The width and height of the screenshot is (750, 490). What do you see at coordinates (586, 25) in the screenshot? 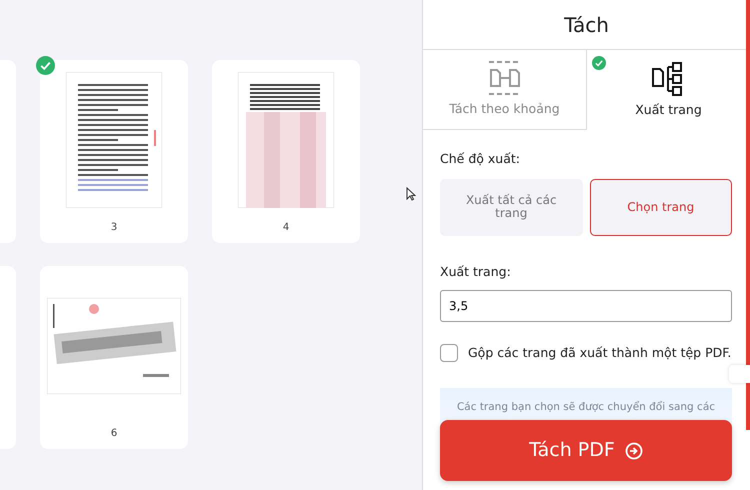
I see `panel-title: Tách` at bounding box center [586, 25].